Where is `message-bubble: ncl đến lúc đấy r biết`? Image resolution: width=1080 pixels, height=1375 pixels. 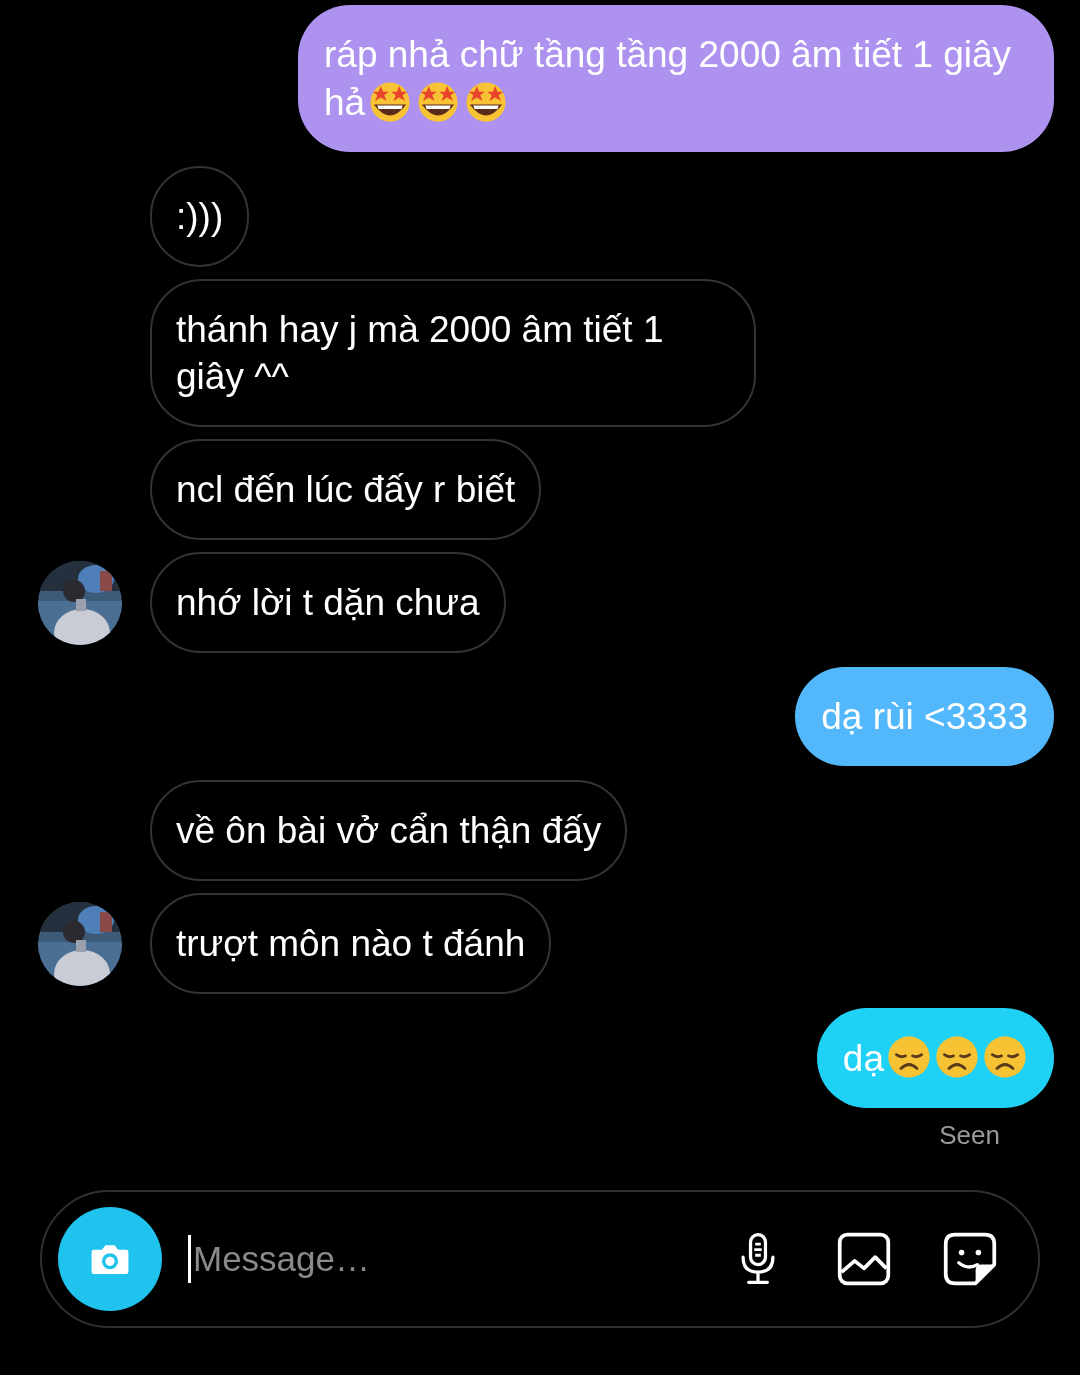 message-bubble: ncl đến lúc đấy r biết is located at coordinates (346, 489).